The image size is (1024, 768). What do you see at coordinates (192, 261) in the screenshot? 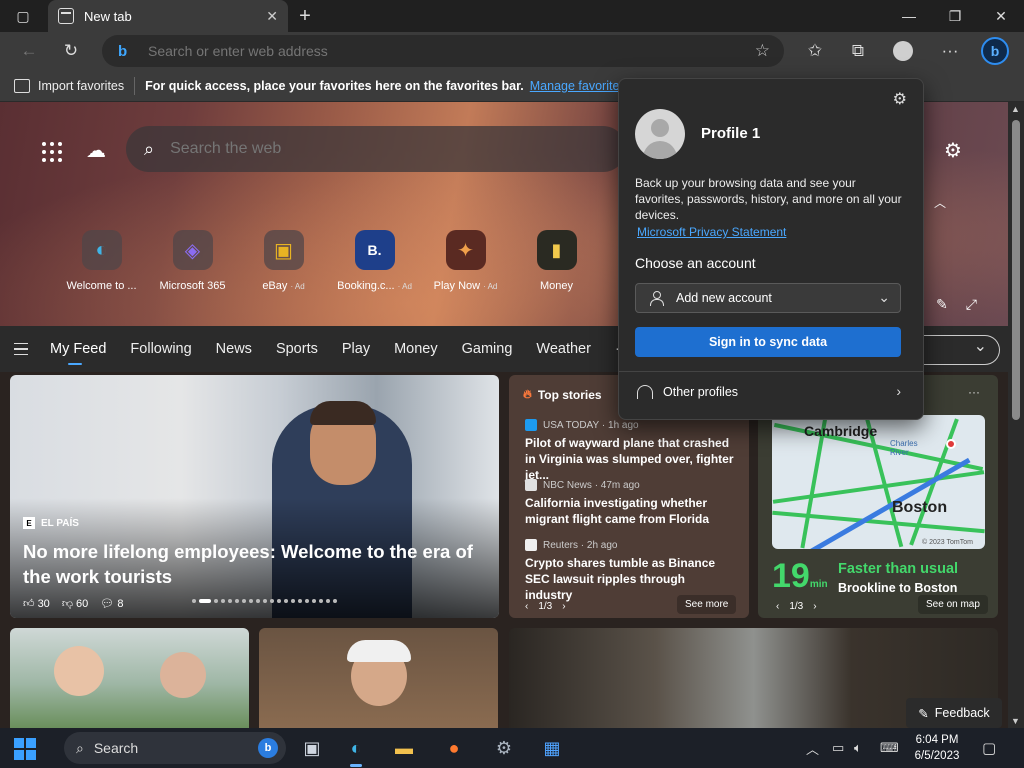
I see `quick-link-1: ◈ Microsoft 365` at bounding box center [192, 261].